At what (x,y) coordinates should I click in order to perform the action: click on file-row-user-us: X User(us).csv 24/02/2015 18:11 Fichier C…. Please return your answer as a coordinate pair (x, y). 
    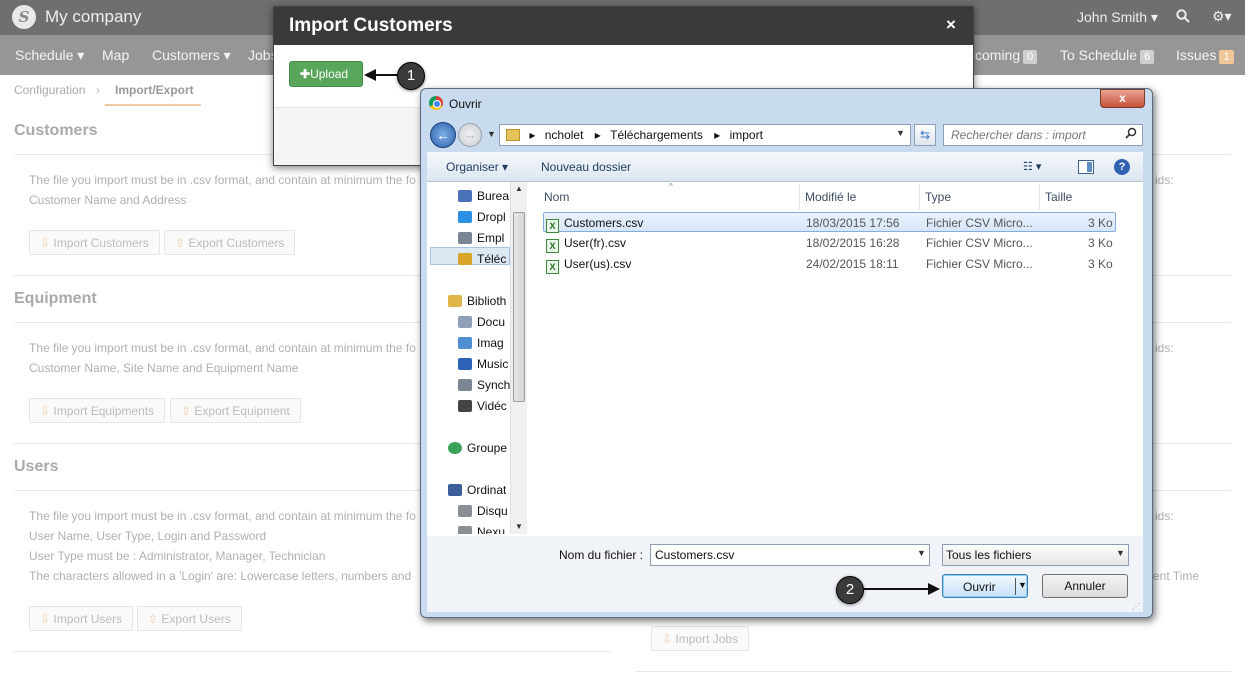
    Looking at the image, I should click on (829, 264).